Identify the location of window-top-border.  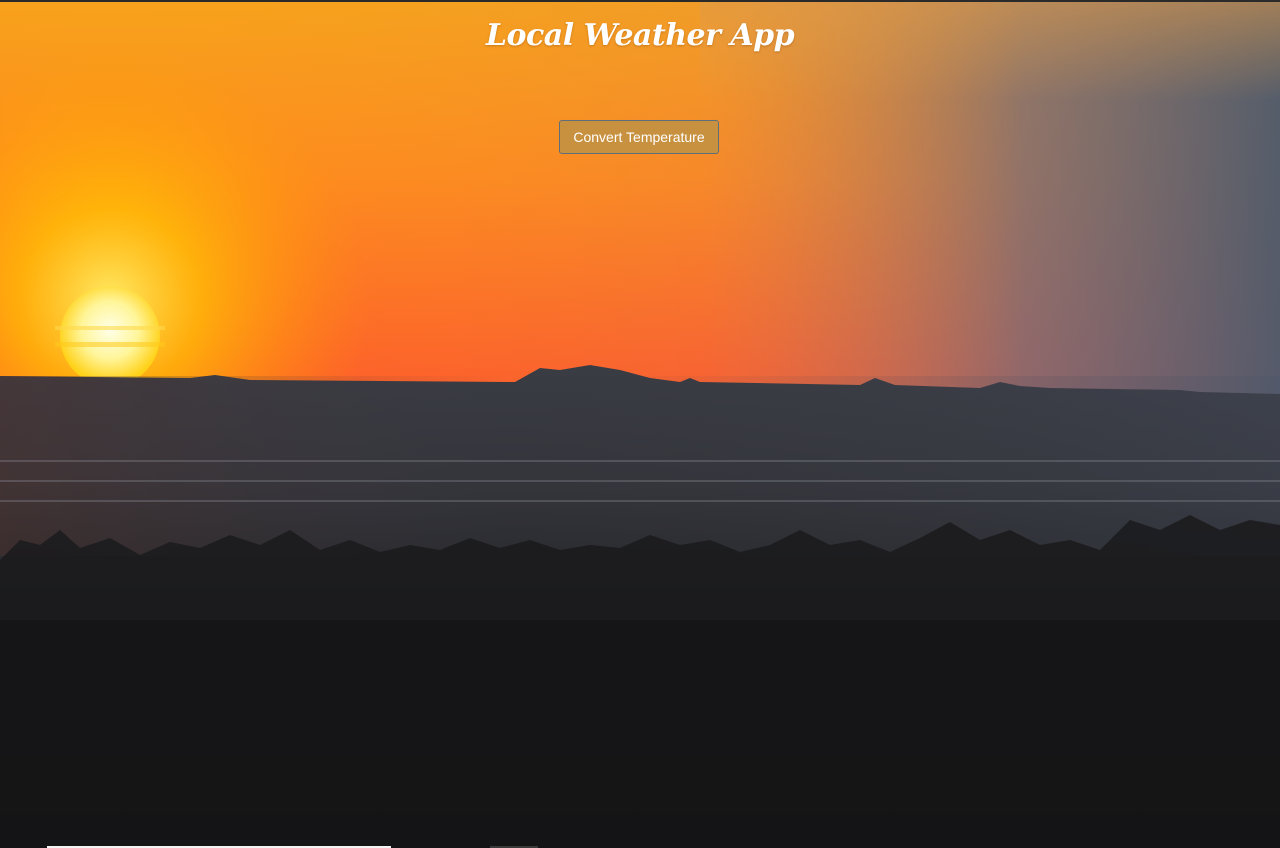
(640, 1).